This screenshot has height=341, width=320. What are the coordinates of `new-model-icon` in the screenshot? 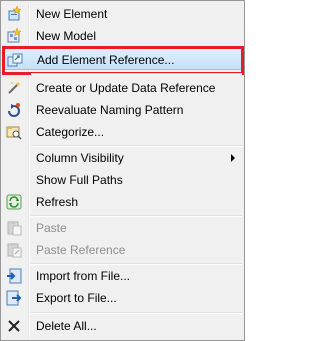 It's located at (14, 35).